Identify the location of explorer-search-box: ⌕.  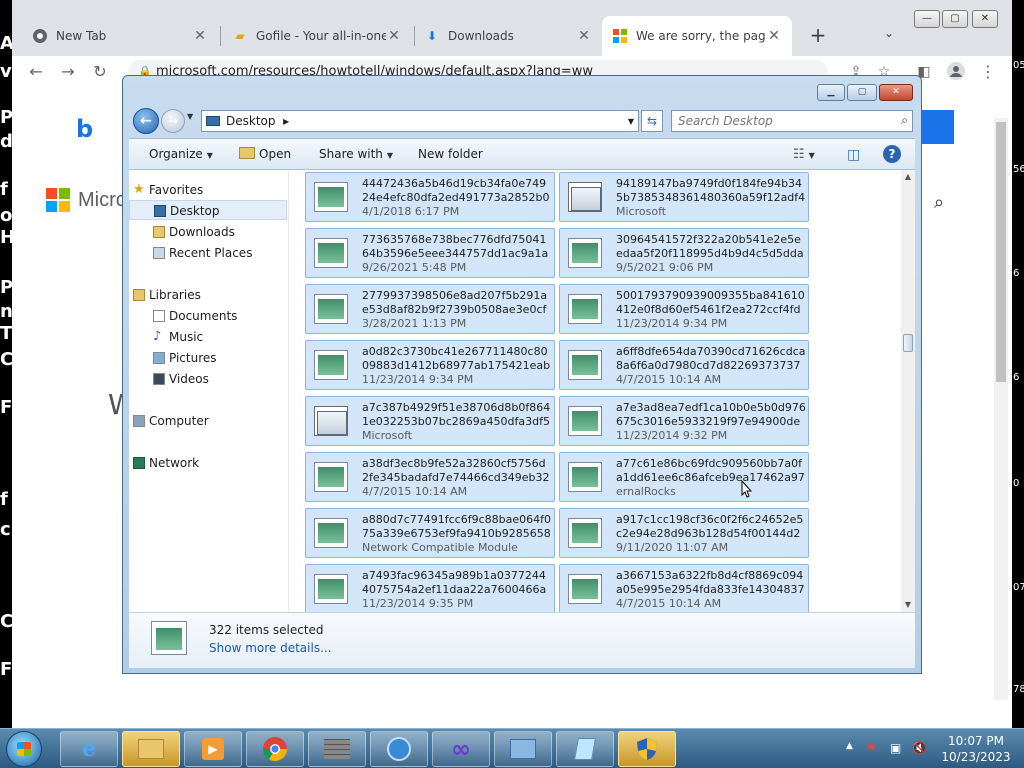
(792, 121).